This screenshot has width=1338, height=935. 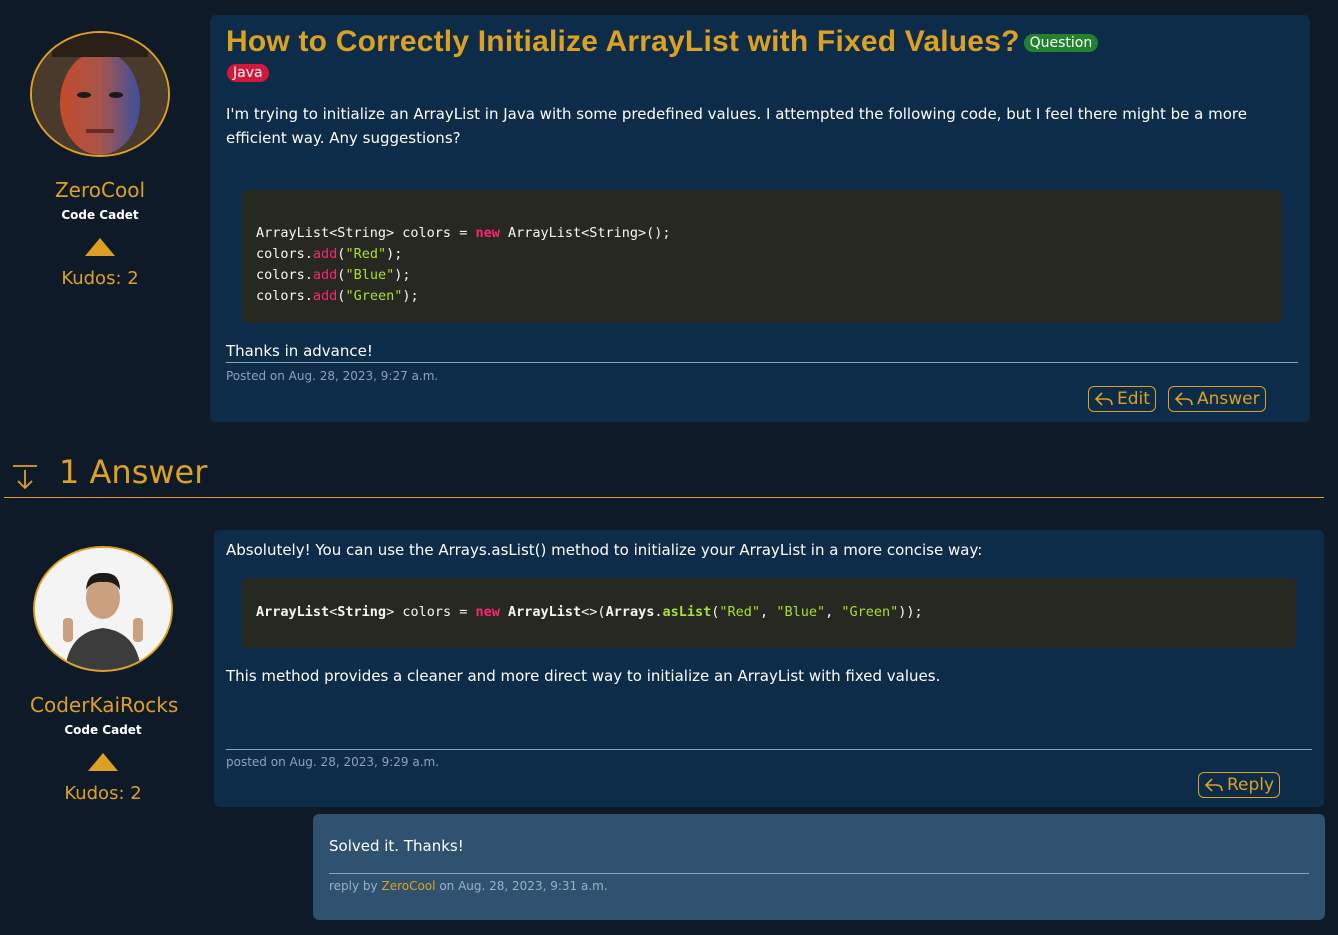 I want to click on edit-button-label: Edit, so click(x=1133, y=399).